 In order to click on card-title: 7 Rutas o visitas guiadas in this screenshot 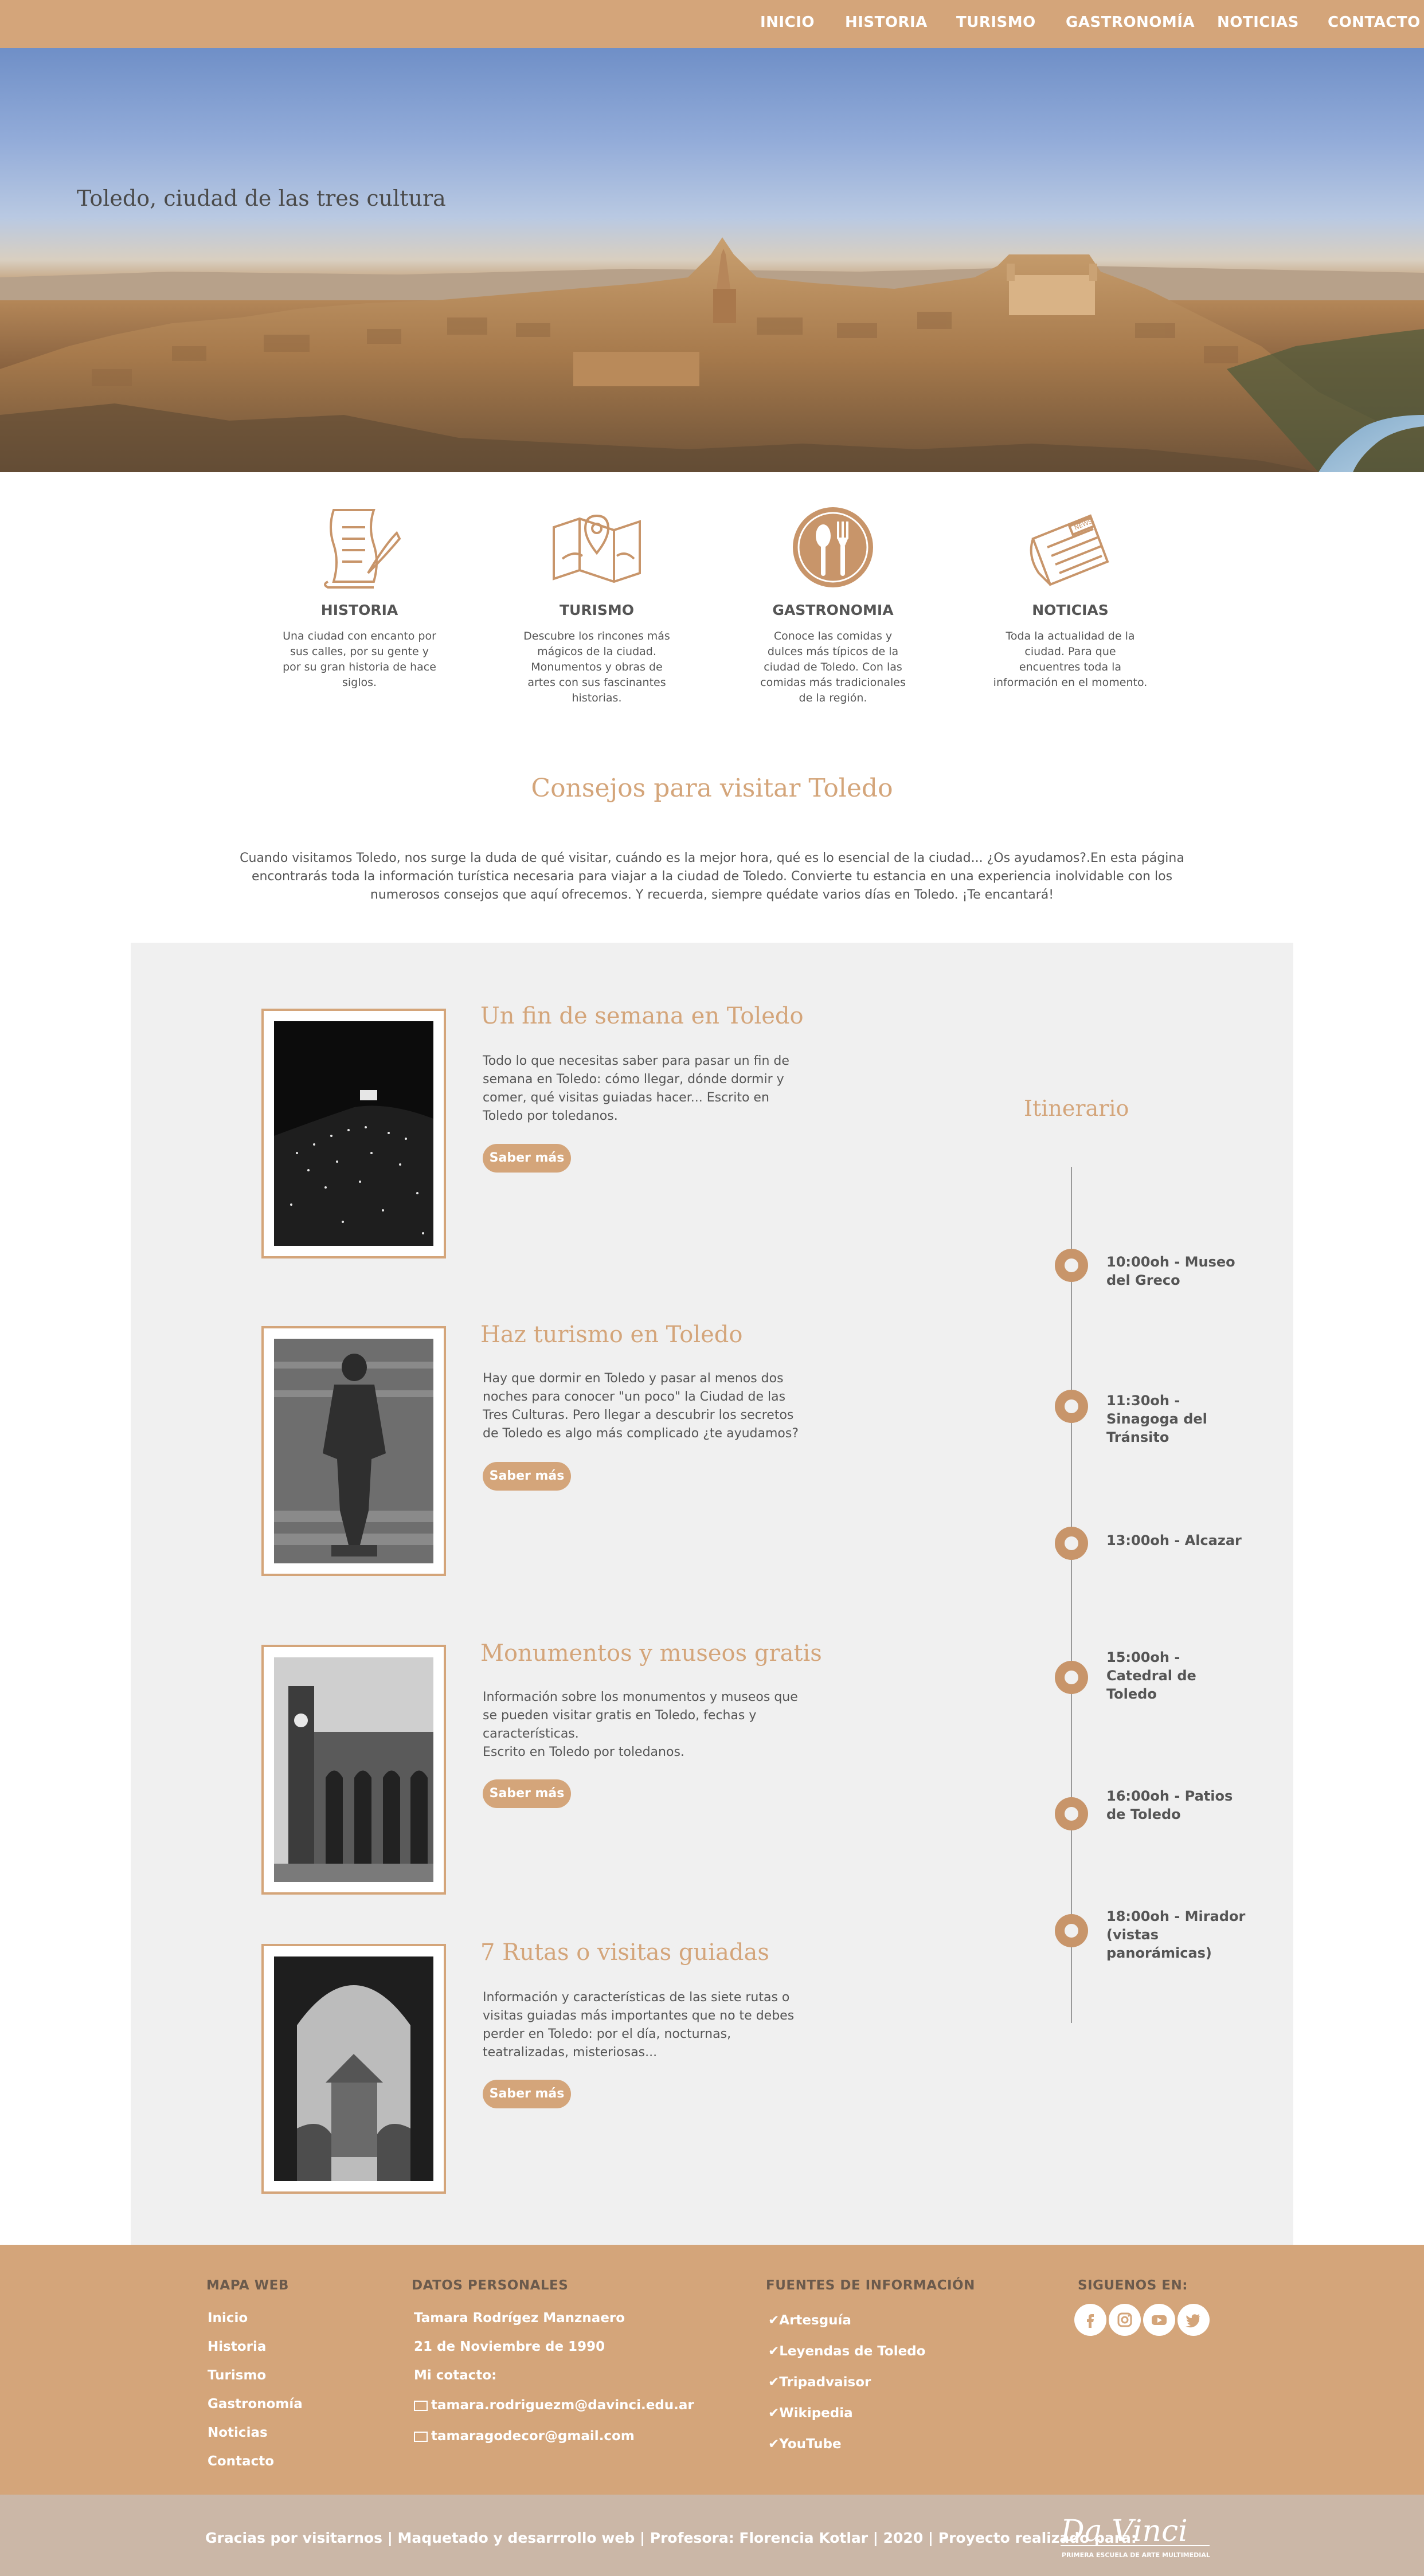, I will do `click(624, 1952)`.